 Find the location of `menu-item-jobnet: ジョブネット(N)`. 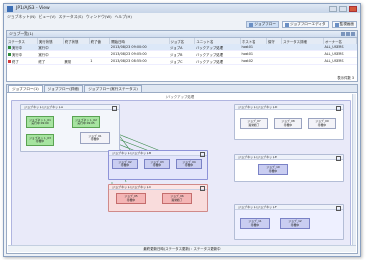

menu-item-jobnet: ジョブネット(N) is located at coordinates (21, 17).